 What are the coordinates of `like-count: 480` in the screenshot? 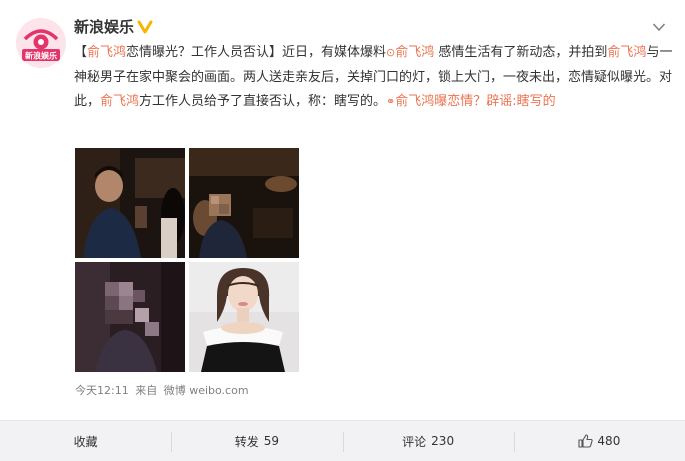 It's located at (609, 441).